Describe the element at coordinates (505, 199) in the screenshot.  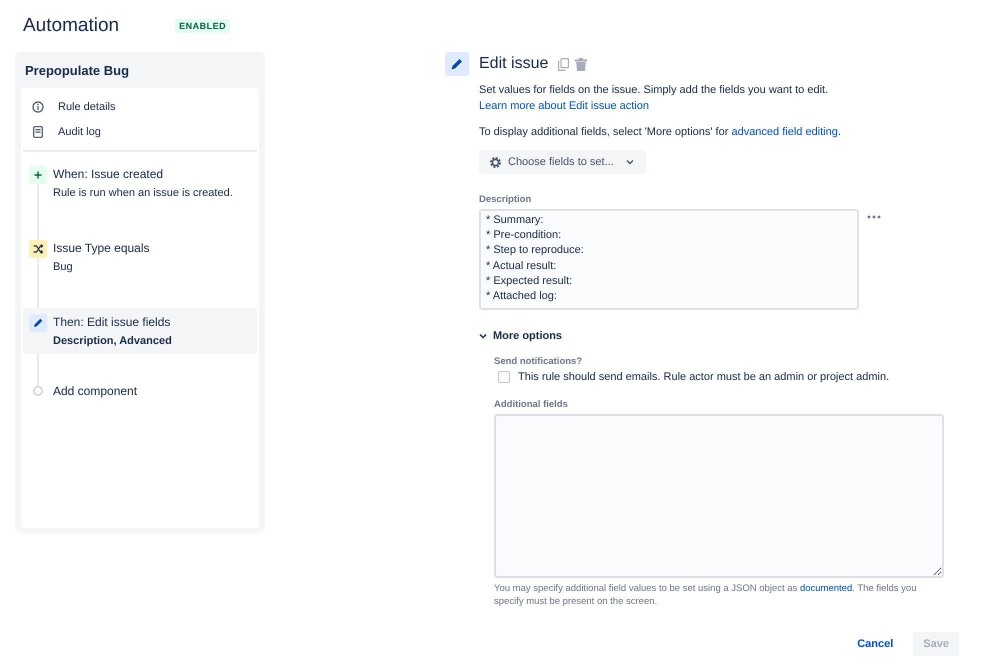
I see `field-label: Description` at that location.